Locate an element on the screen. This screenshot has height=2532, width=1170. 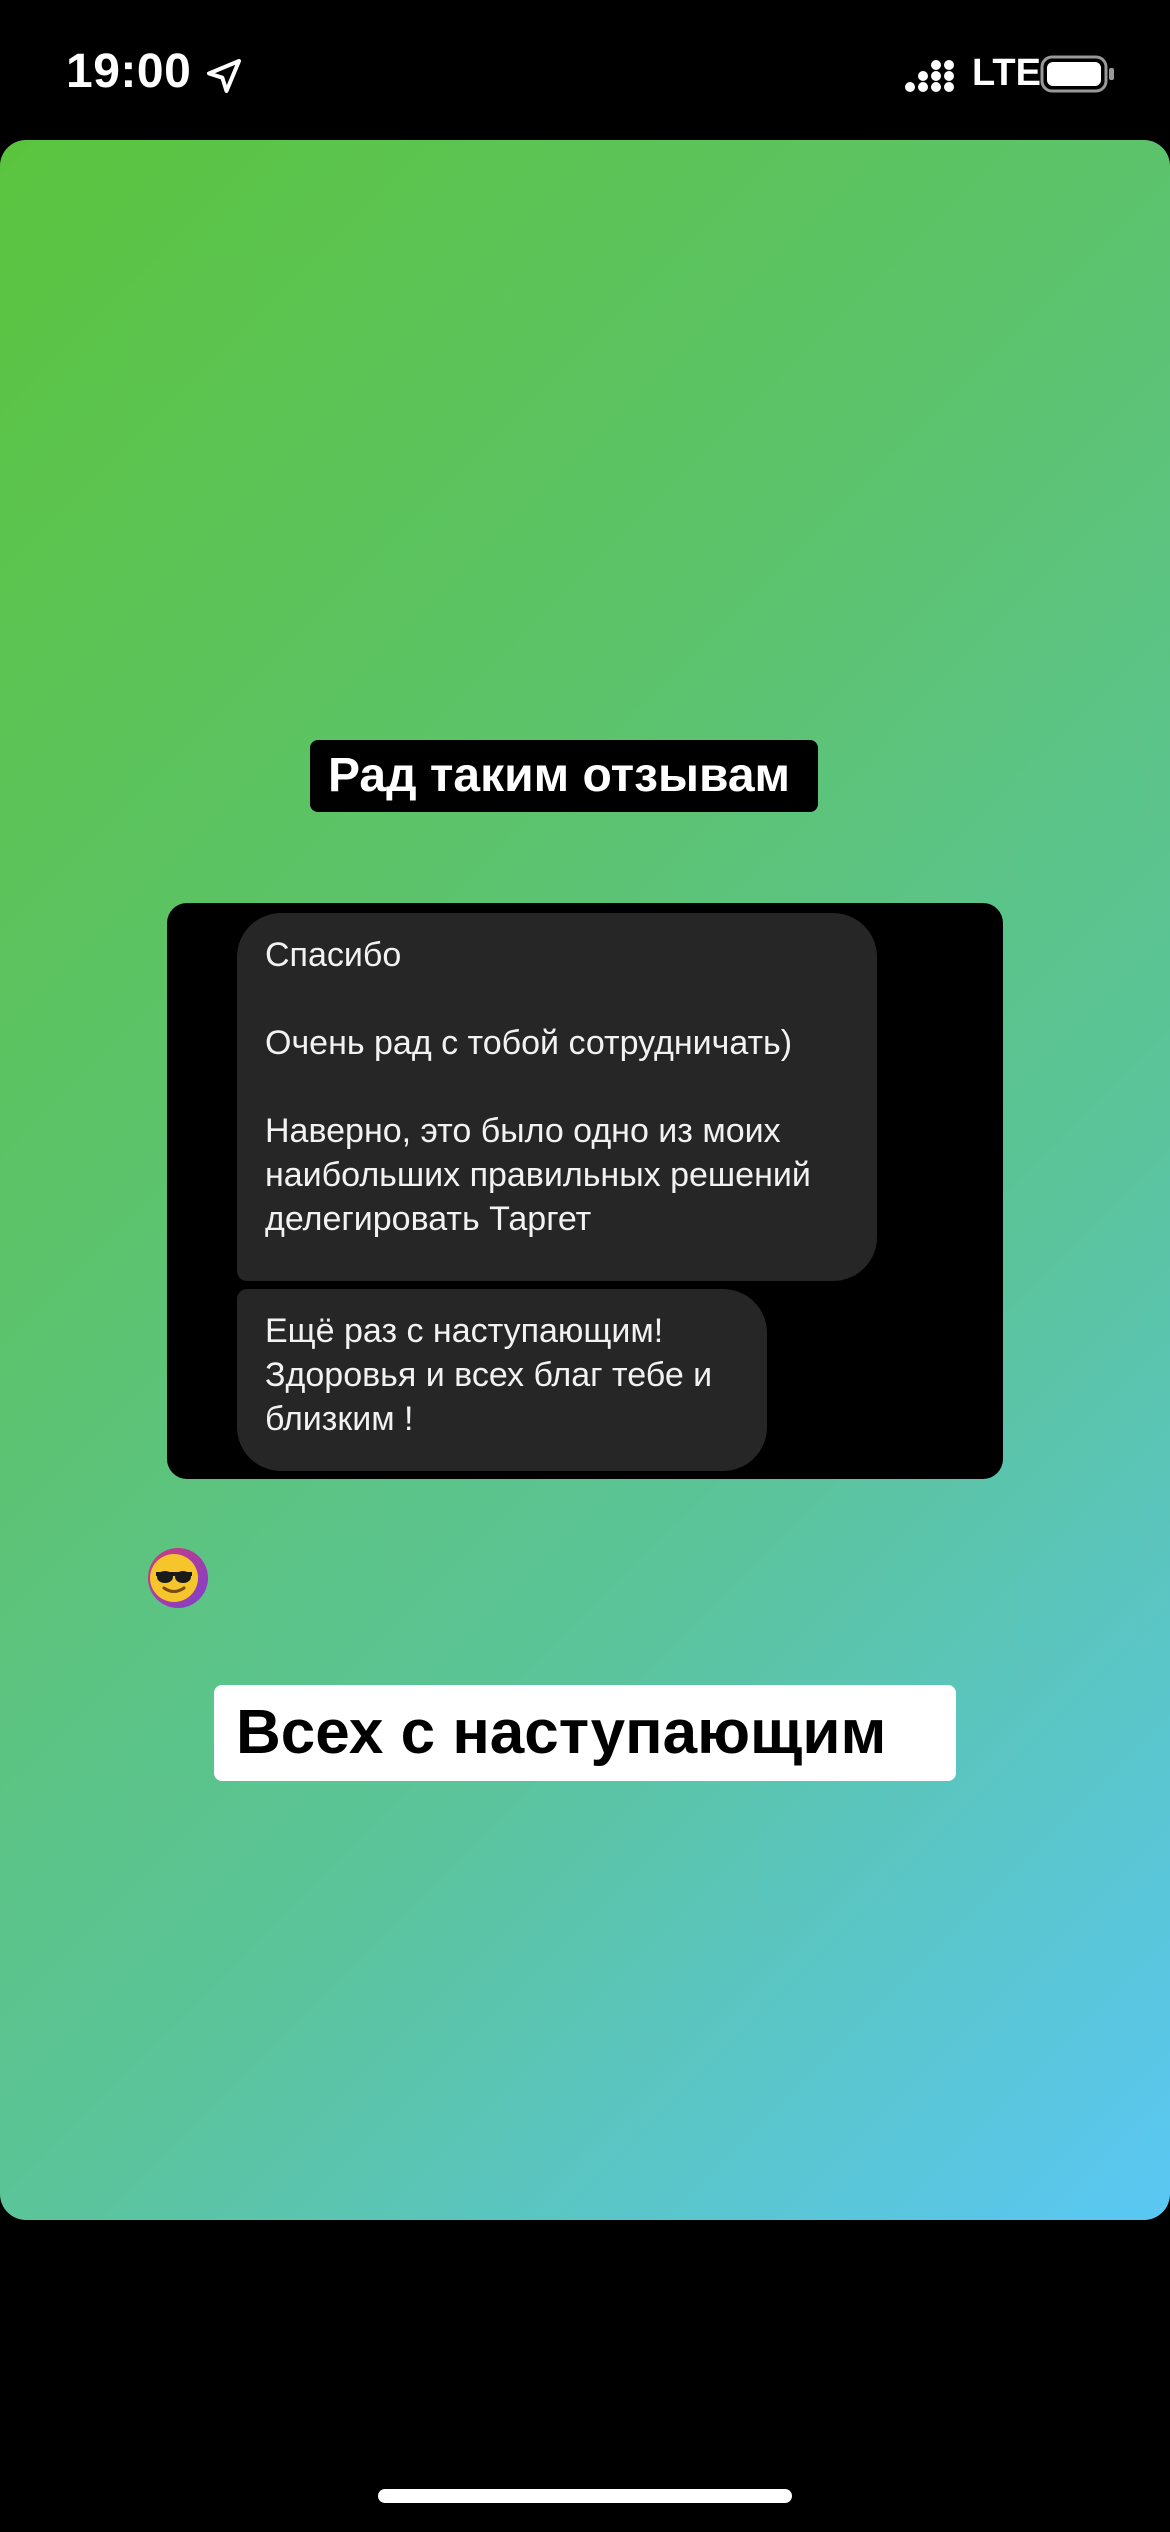
battery-icon is located at coordinates (1077, 74).